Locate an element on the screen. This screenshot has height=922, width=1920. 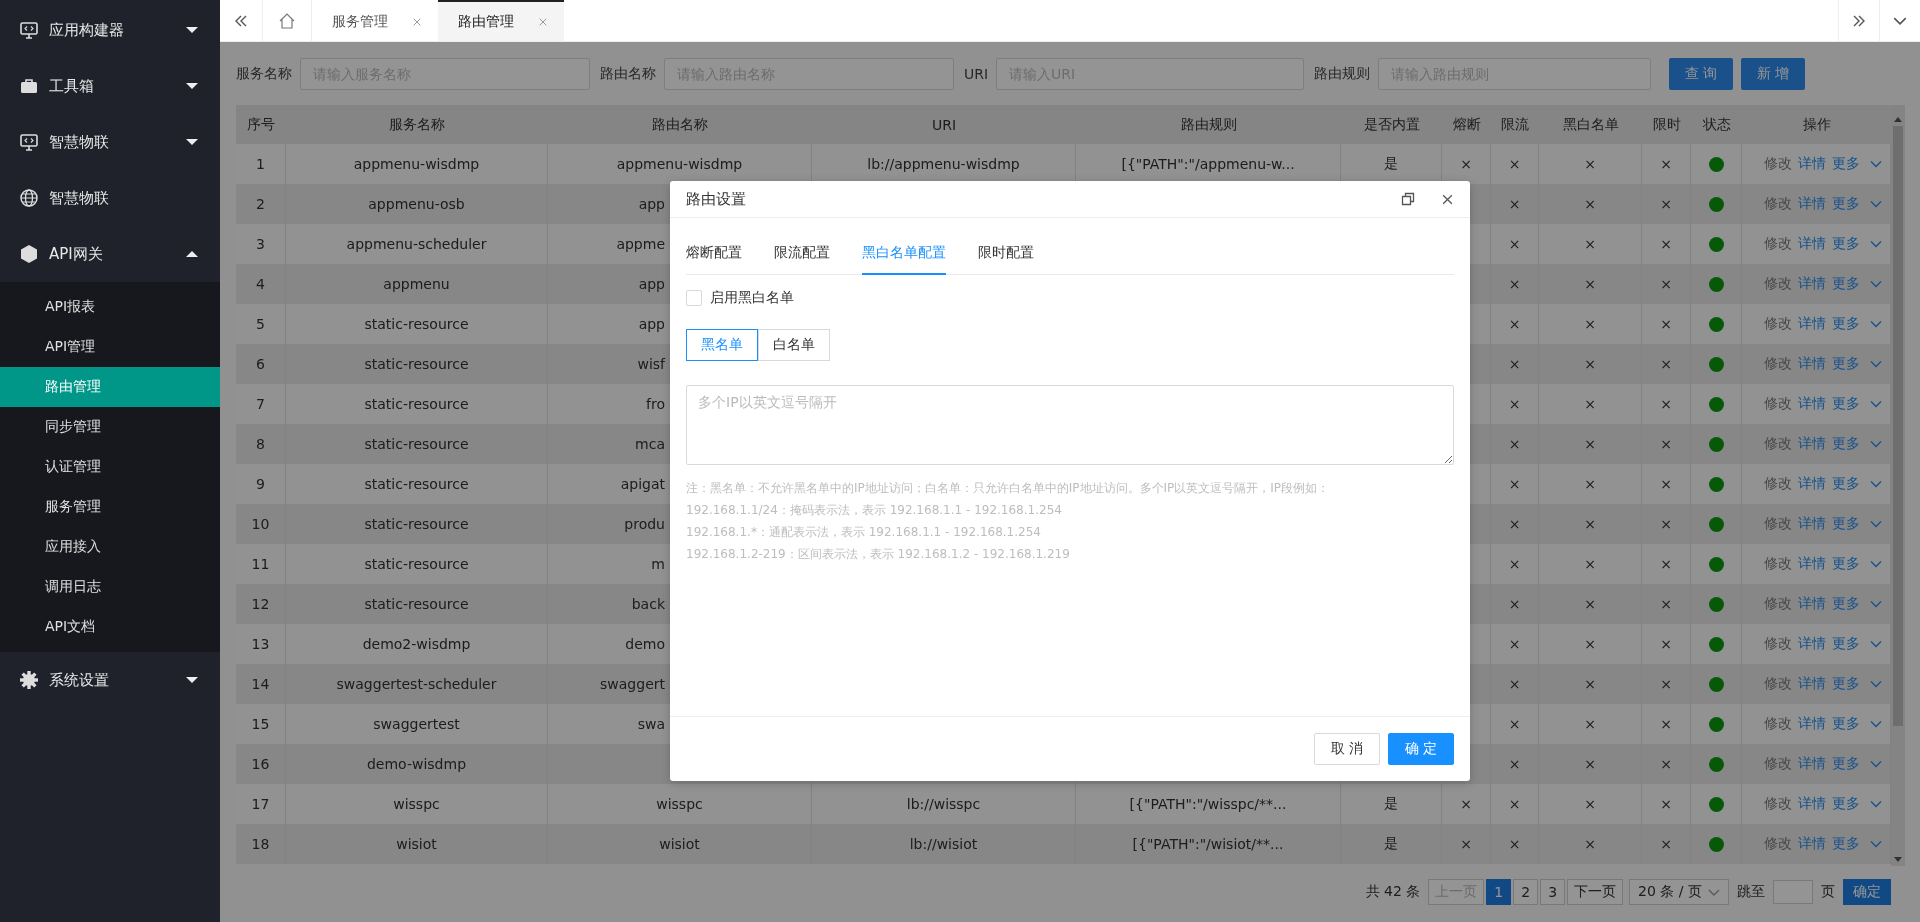
submenu-item: 服务管理 is located at coordinates (110, 507).